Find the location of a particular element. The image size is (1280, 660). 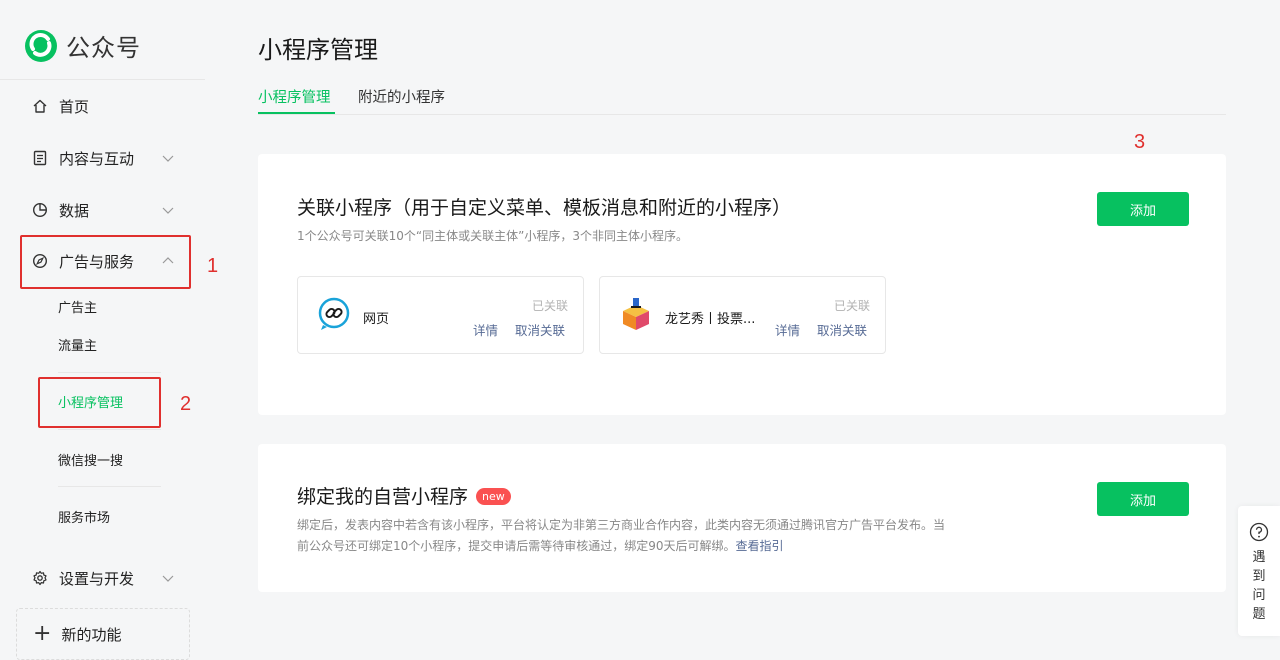

nav-data: 数据 is located at coordinates (105, 210).